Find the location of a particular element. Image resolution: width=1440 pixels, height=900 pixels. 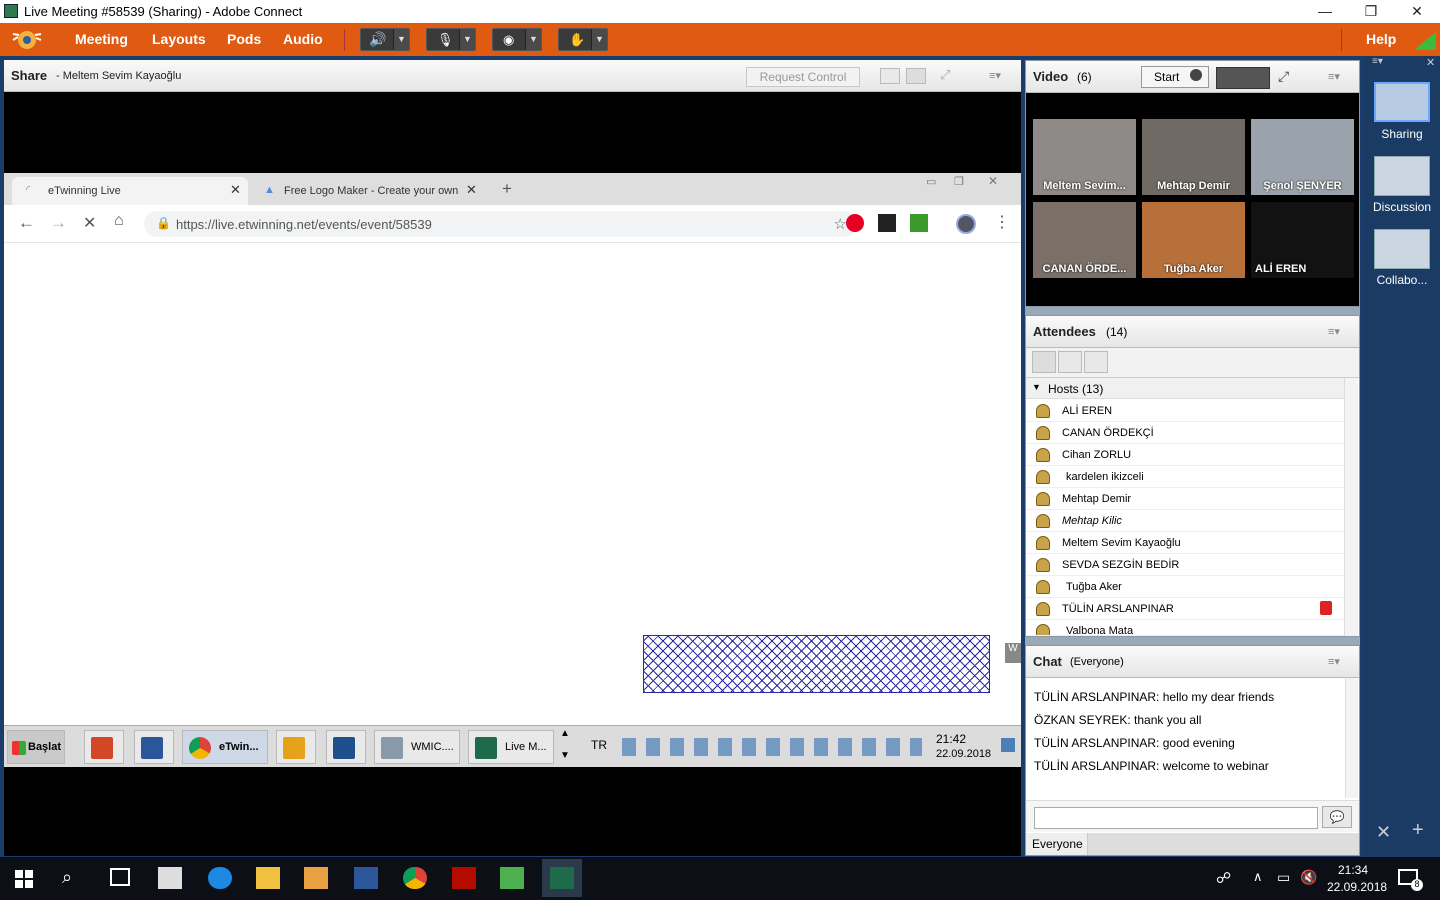

minimize-button: — is located at coordinates (1325, 11).